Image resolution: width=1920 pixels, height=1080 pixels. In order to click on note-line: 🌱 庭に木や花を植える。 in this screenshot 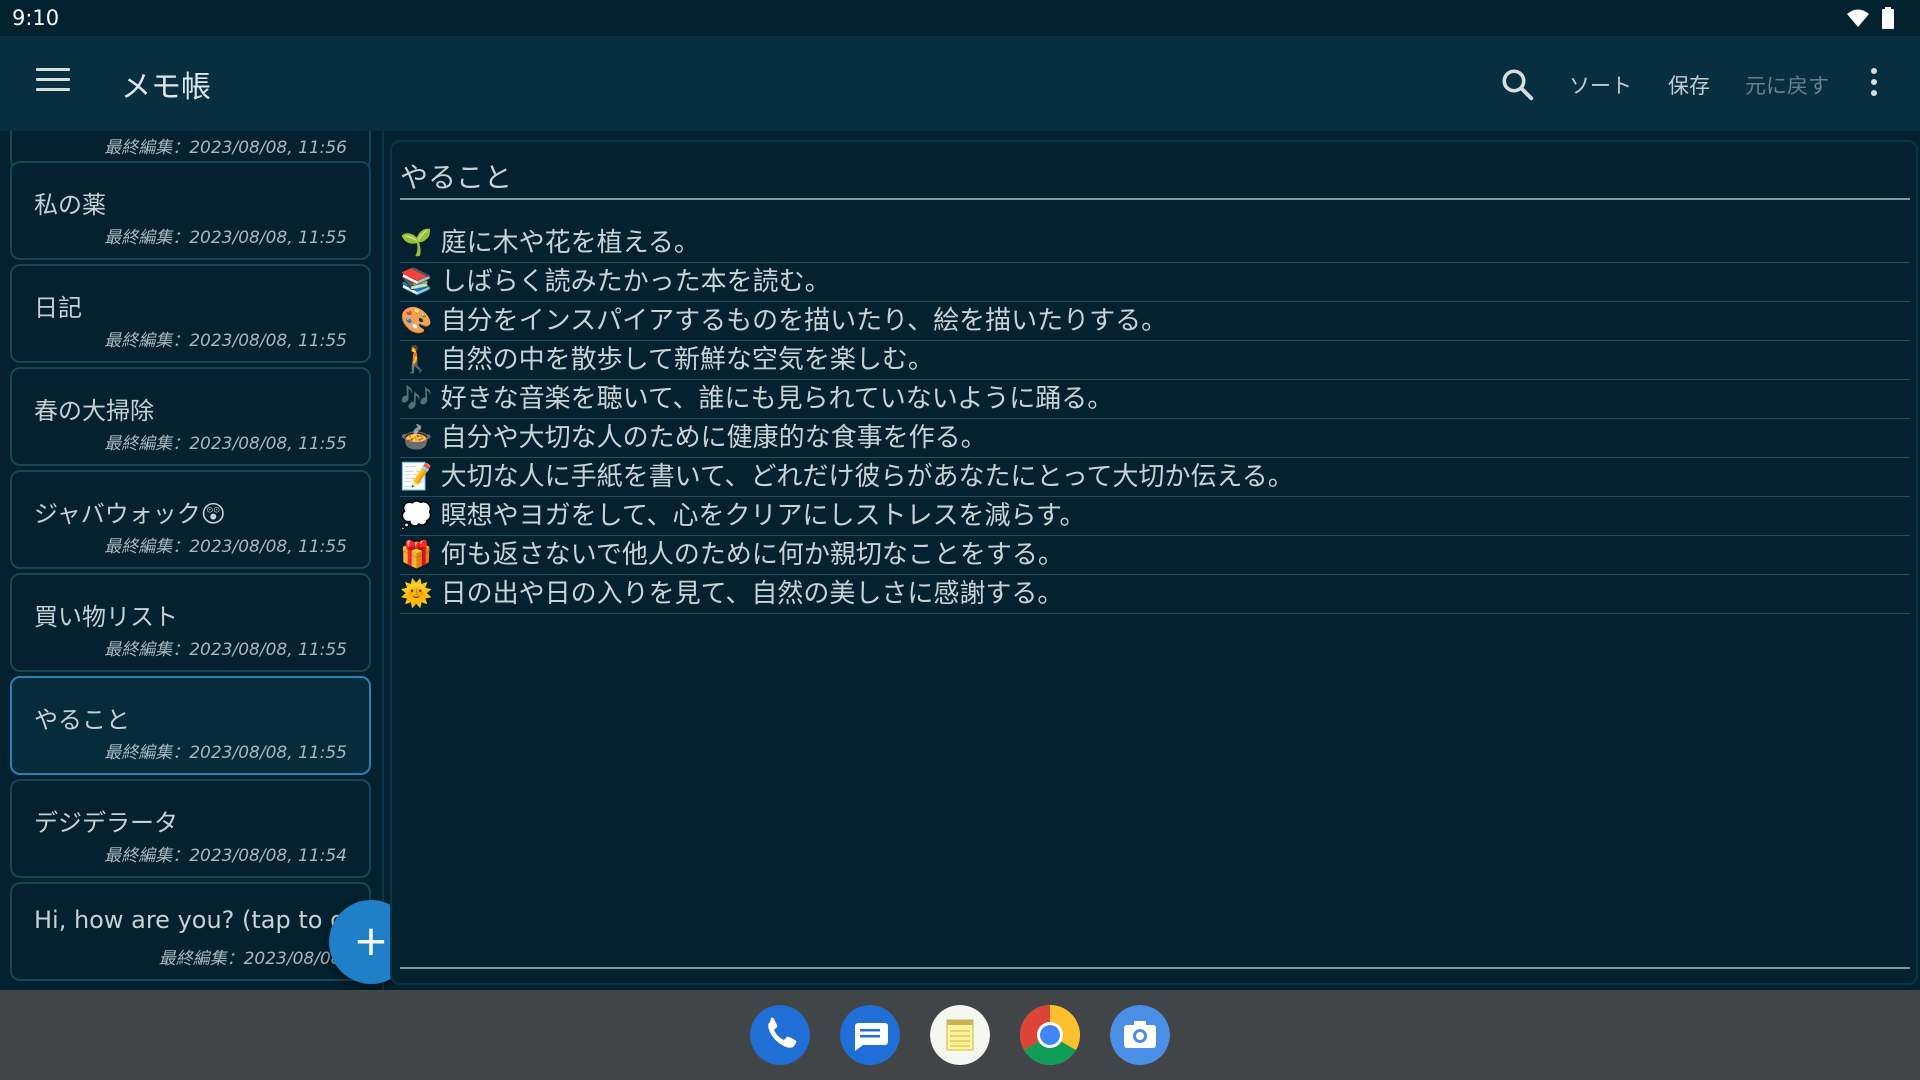, I will do `click(1155, 243)`.